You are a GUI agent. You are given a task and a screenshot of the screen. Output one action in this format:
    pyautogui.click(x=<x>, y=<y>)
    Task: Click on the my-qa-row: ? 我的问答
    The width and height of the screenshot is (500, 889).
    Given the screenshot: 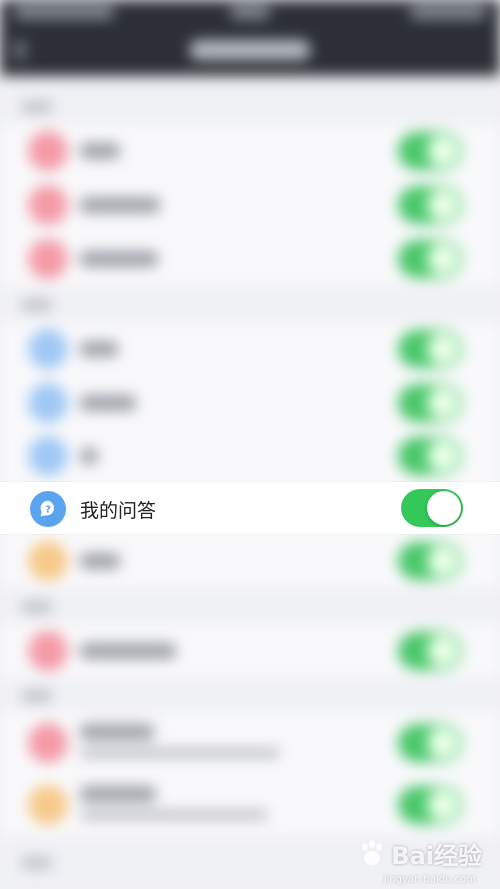 What is the action you would take?
    pyautogui.click(x=250, y=508)
    